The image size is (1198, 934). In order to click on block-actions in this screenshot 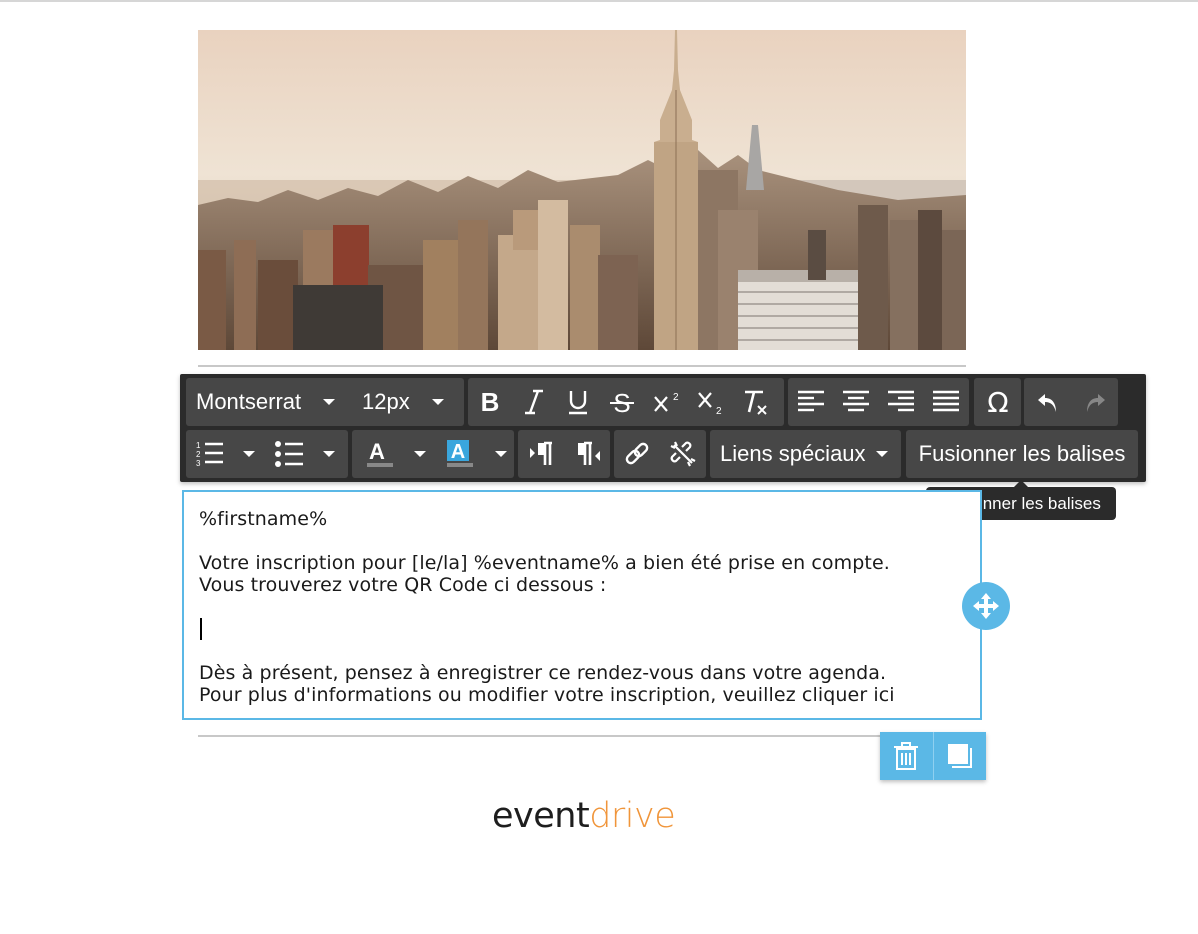, I will do `click(933, 756)`.